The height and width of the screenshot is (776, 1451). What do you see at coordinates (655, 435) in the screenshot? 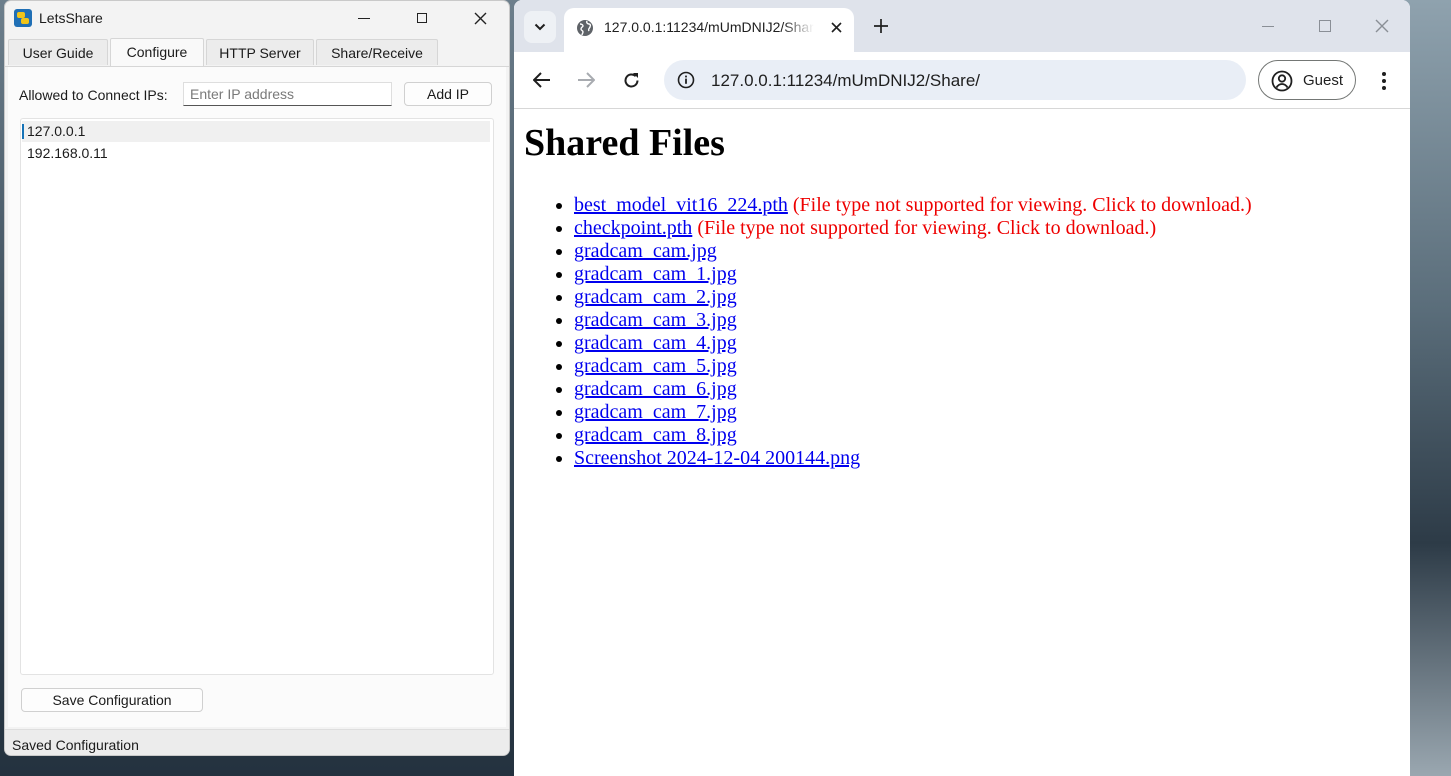
I see `file-link: gradcam_cam_8.jpg` at bounding box center [655, 435].